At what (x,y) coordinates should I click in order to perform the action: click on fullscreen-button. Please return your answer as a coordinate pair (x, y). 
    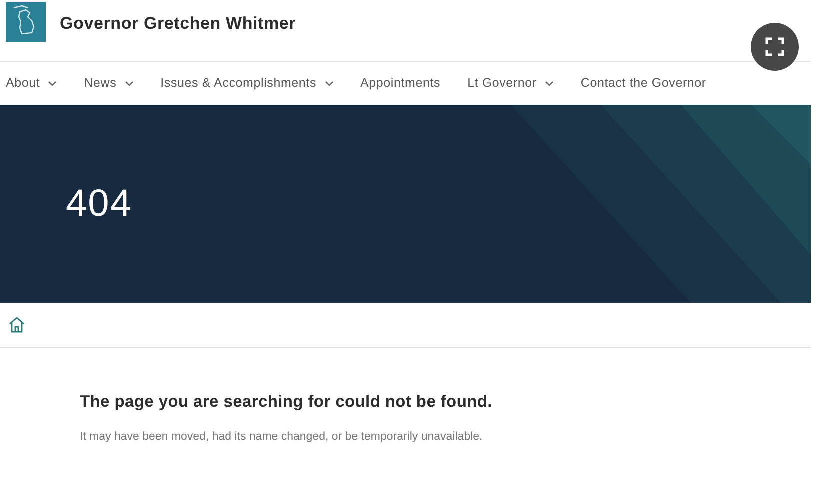
    Looking at the image, I should click on (775, 47).